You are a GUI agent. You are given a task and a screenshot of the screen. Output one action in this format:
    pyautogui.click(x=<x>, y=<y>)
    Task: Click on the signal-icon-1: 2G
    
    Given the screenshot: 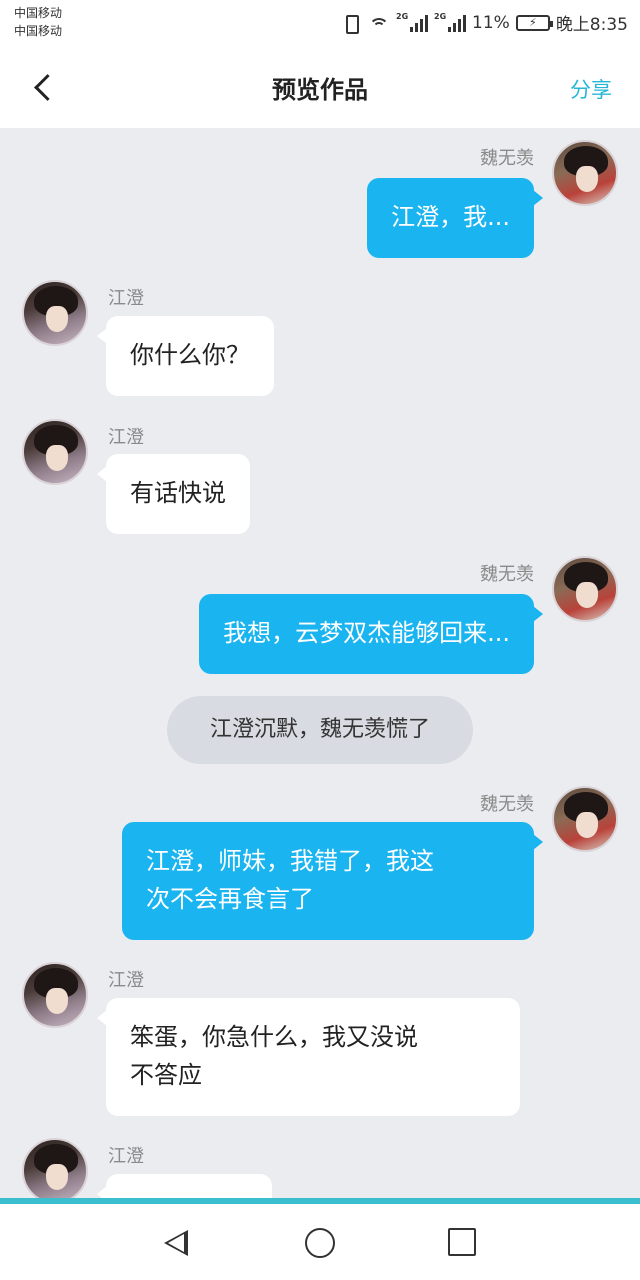 What is the action you would take?
    pyautogui.click(x=412, y=22)
    